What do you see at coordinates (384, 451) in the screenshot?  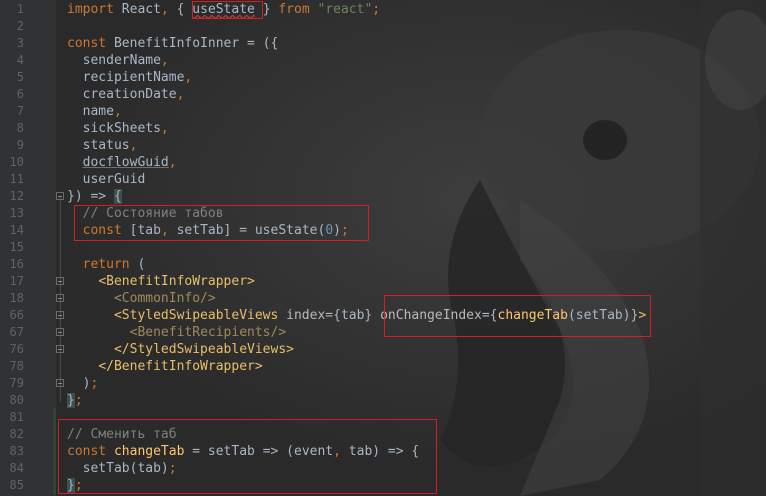 I see `code-token: tab) => {` at bounding box center [384, 451].